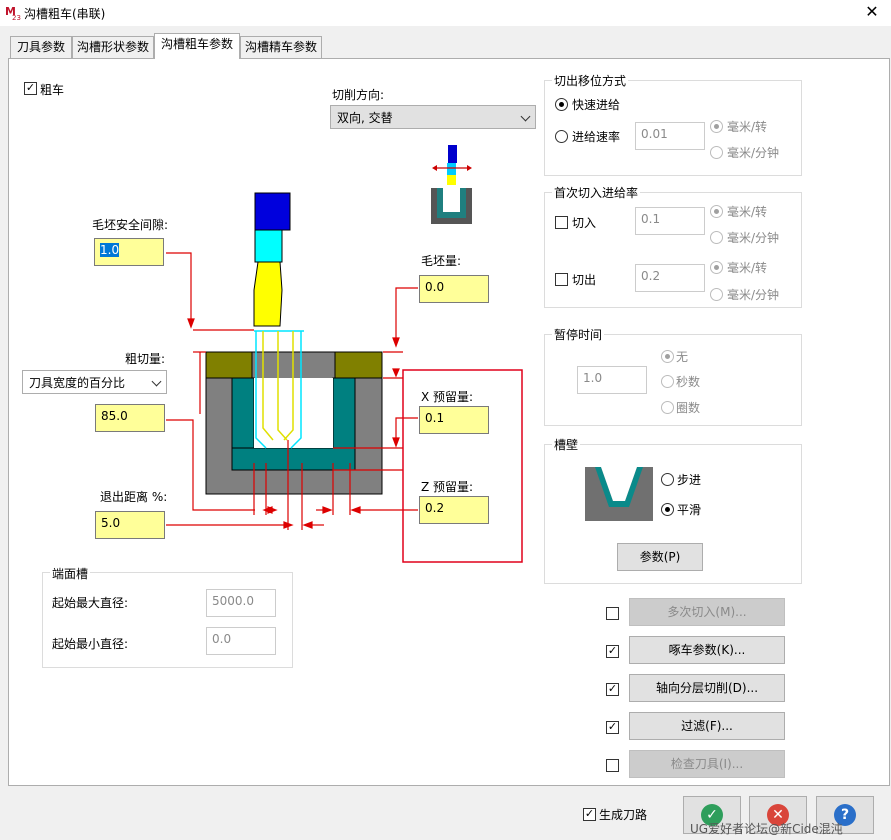 This screenshot has width=891, height=840. I want to click on generate-path-checkbox: ✓, so click(589, 814).